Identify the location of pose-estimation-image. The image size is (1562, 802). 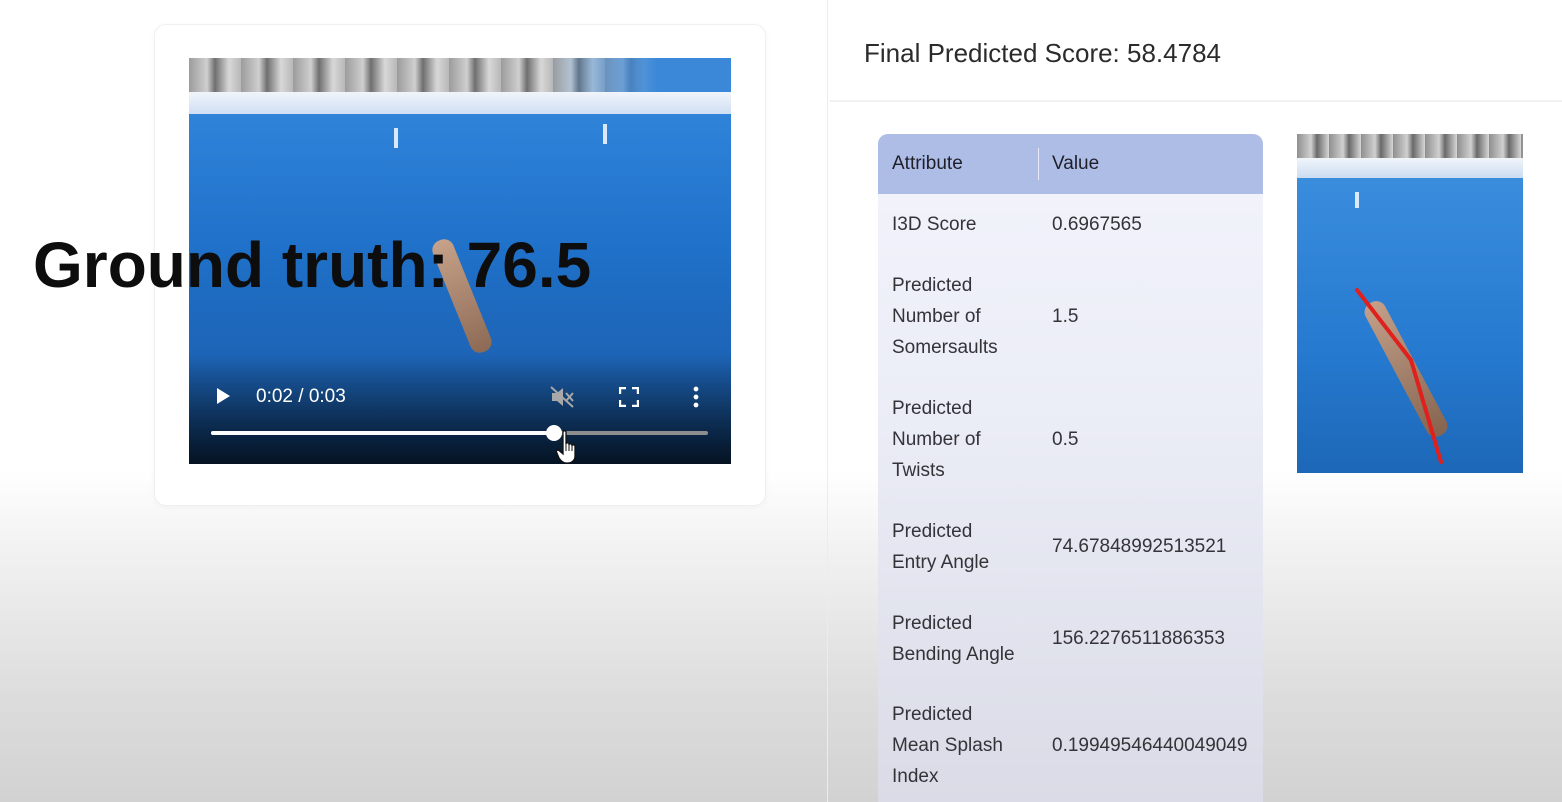
(1410, 303).